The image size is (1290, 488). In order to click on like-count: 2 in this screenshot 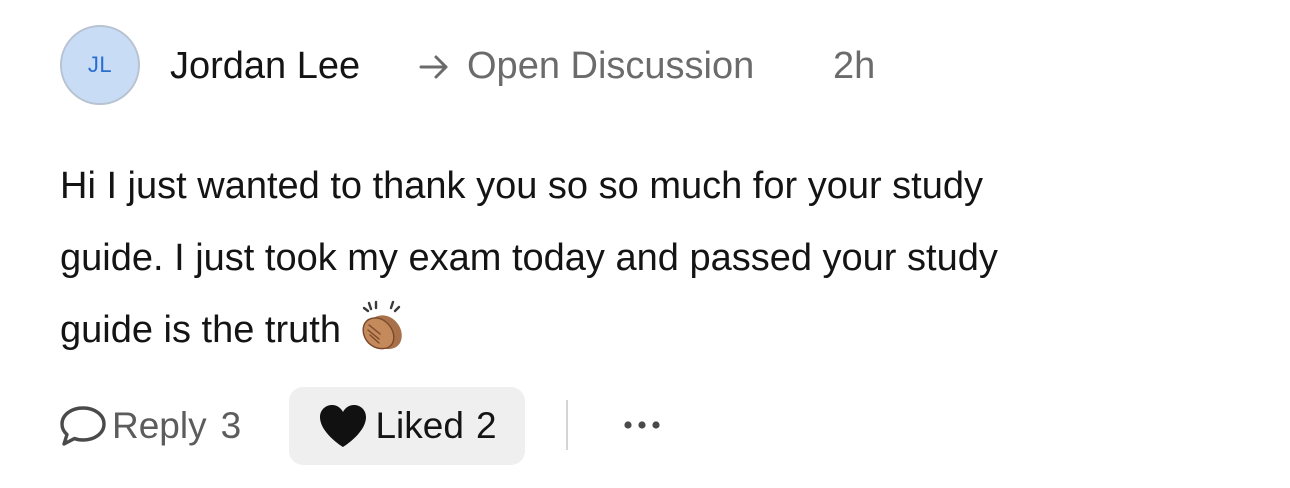, I will do `click(486, 425)`.